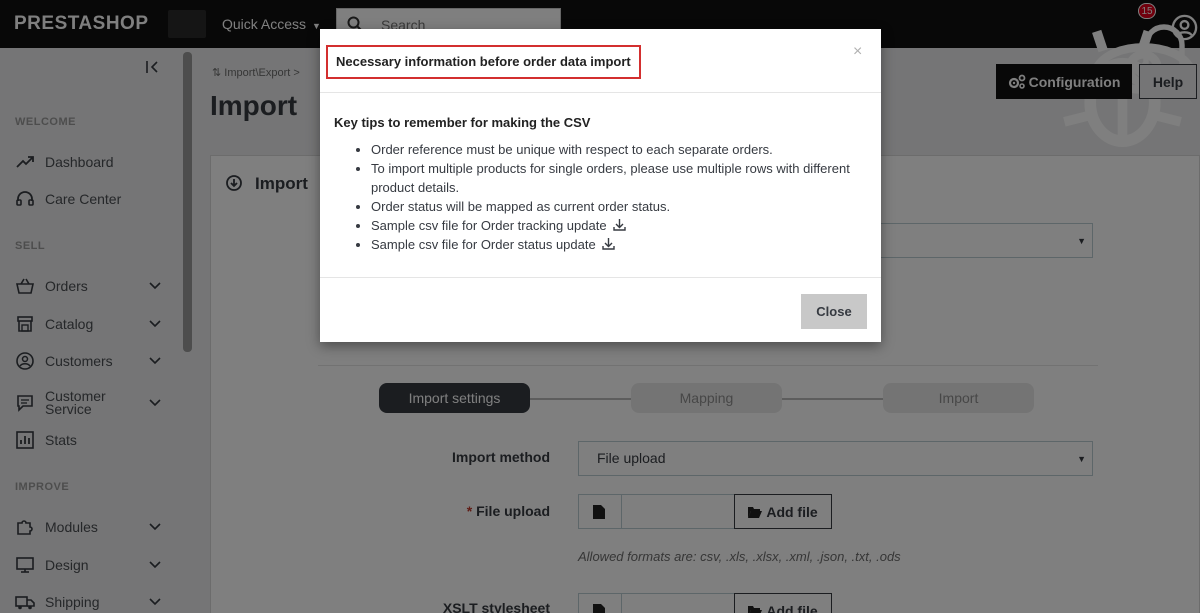 This screenshot has height=613, width=1200. What do you see at coordinates (617, 244) in the screenshot?
I see `list-item: Sample csv file for Order status update` at bounding box center [617, 244].